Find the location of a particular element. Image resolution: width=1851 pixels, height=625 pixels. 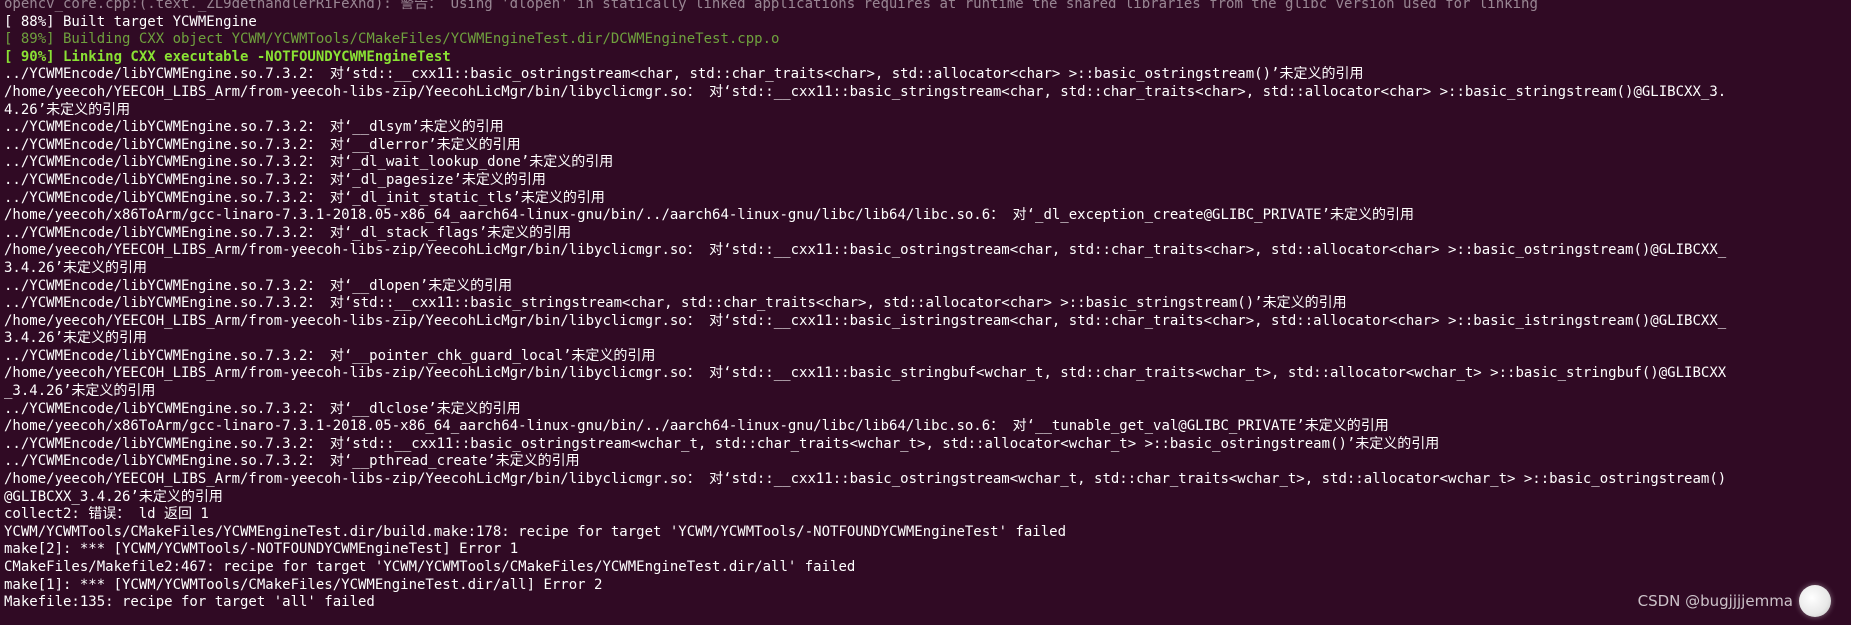

terminal-line: 4.26’未定义的引用 is located at coordinates (67, 109).